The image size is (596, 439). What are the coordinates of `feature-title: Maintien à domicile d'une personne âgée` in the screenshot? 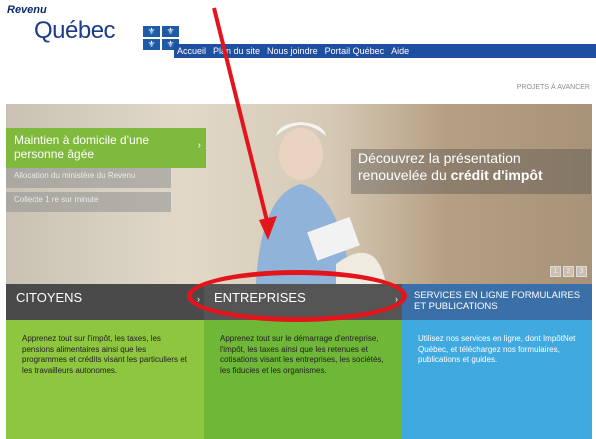 It's located at (82, 147).